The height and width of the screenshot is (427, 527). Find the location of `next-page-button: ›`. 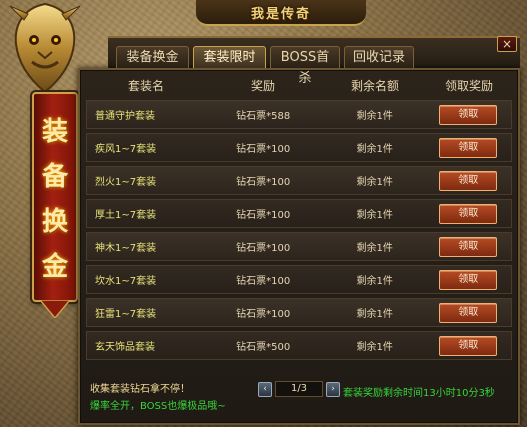

next-page-button: › is located at coordinates (333, 389).